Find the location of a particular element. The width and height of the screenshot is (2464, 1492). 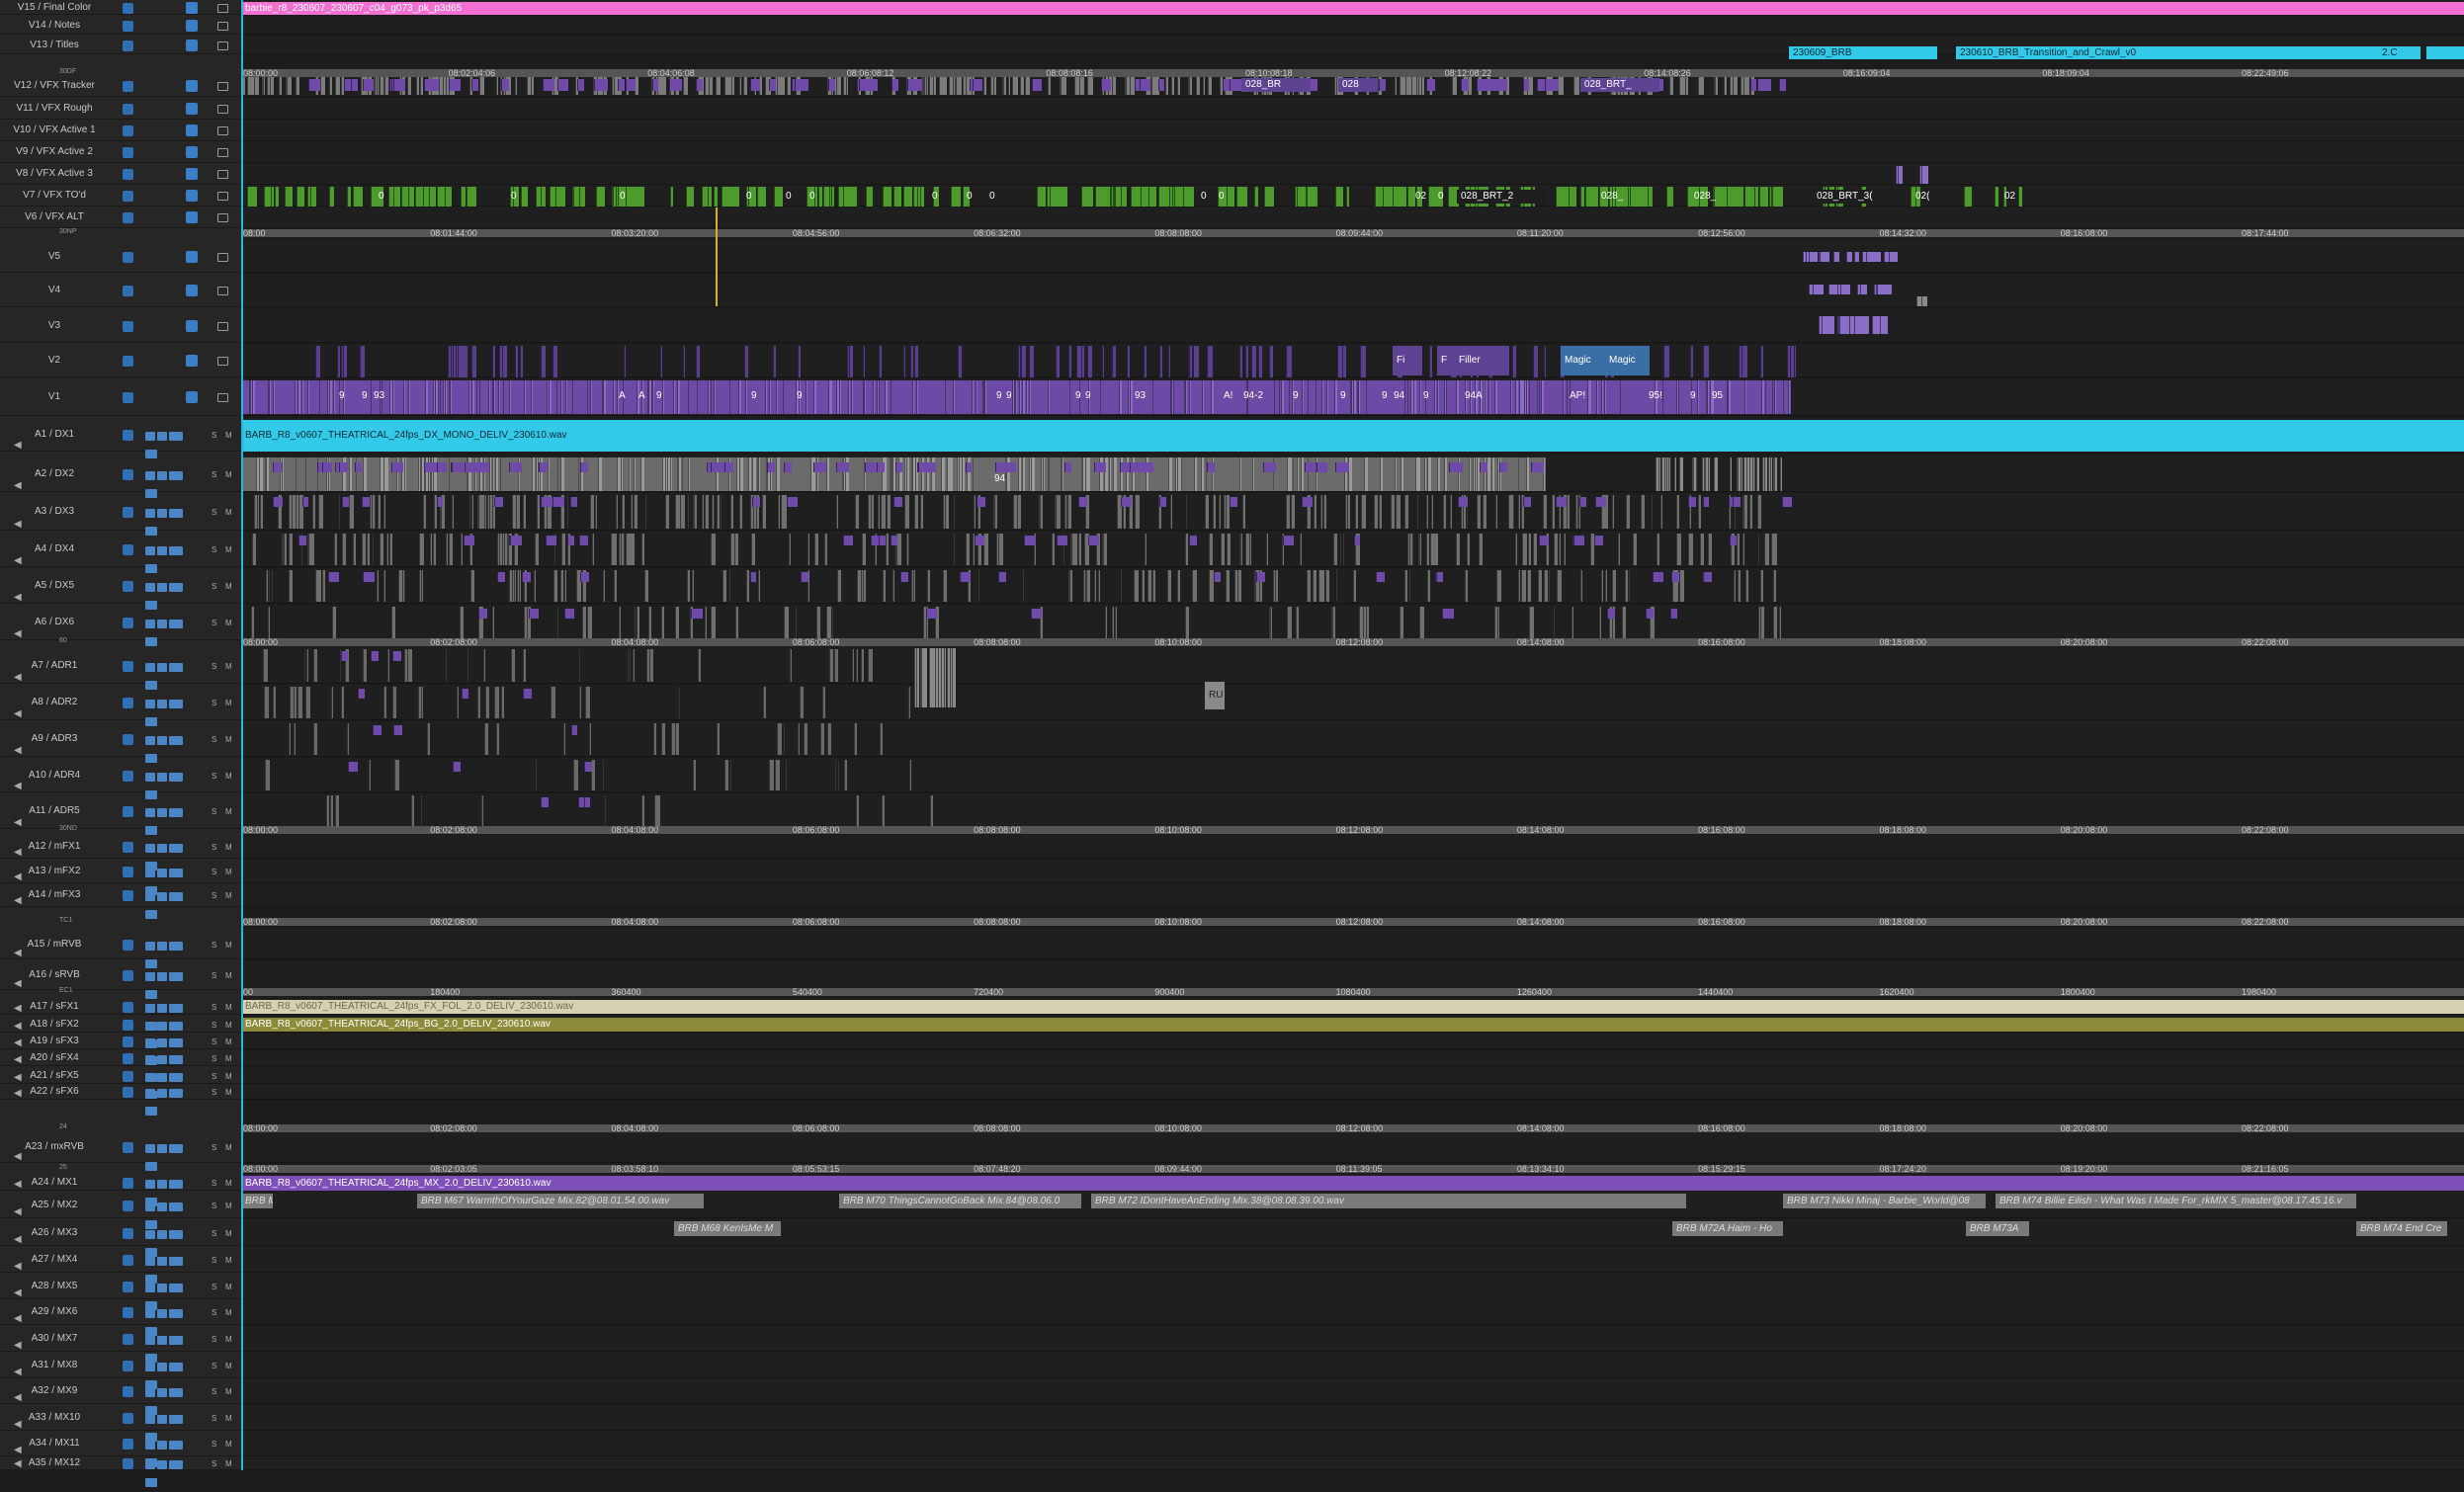

v1-clip-label: 95 is located at coordinates (1723, 396).